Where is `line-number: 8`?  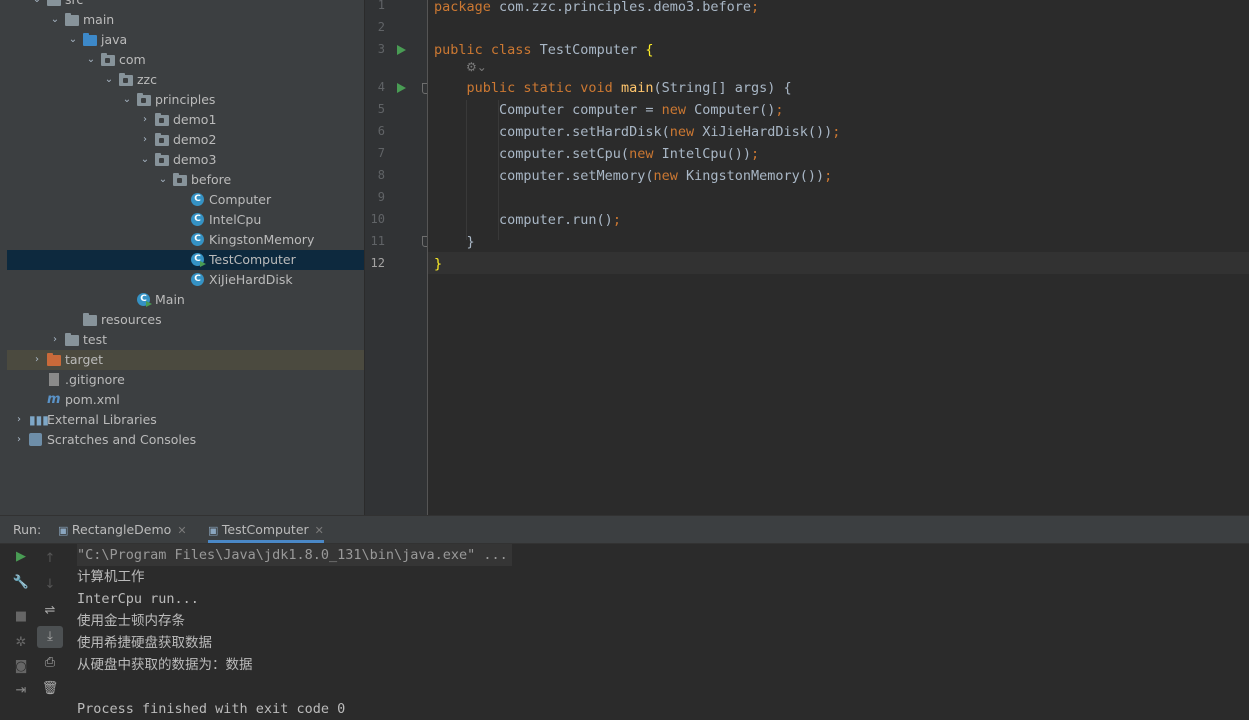
line-number: 8 is located at coordinates (381, 175).